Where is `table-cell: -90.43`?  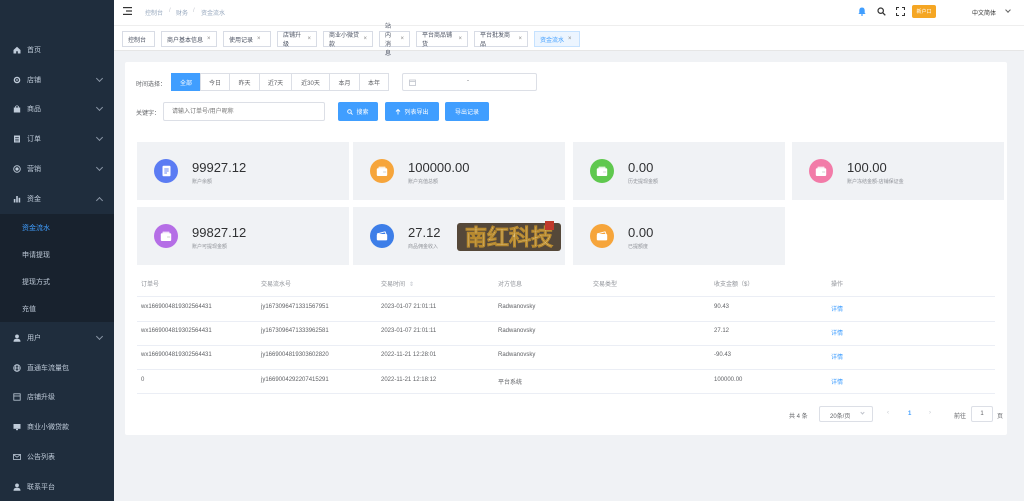
table-cell: -90.43 is located at coordinates (723, 355).